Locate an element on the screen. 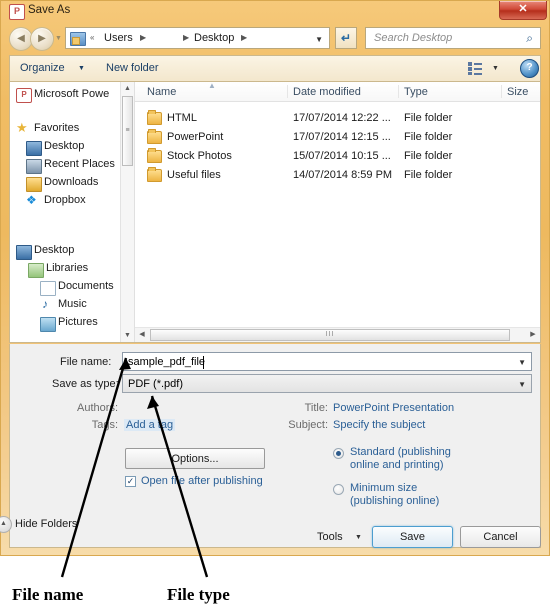  help-button: ? is located at coordinates (529, 68).